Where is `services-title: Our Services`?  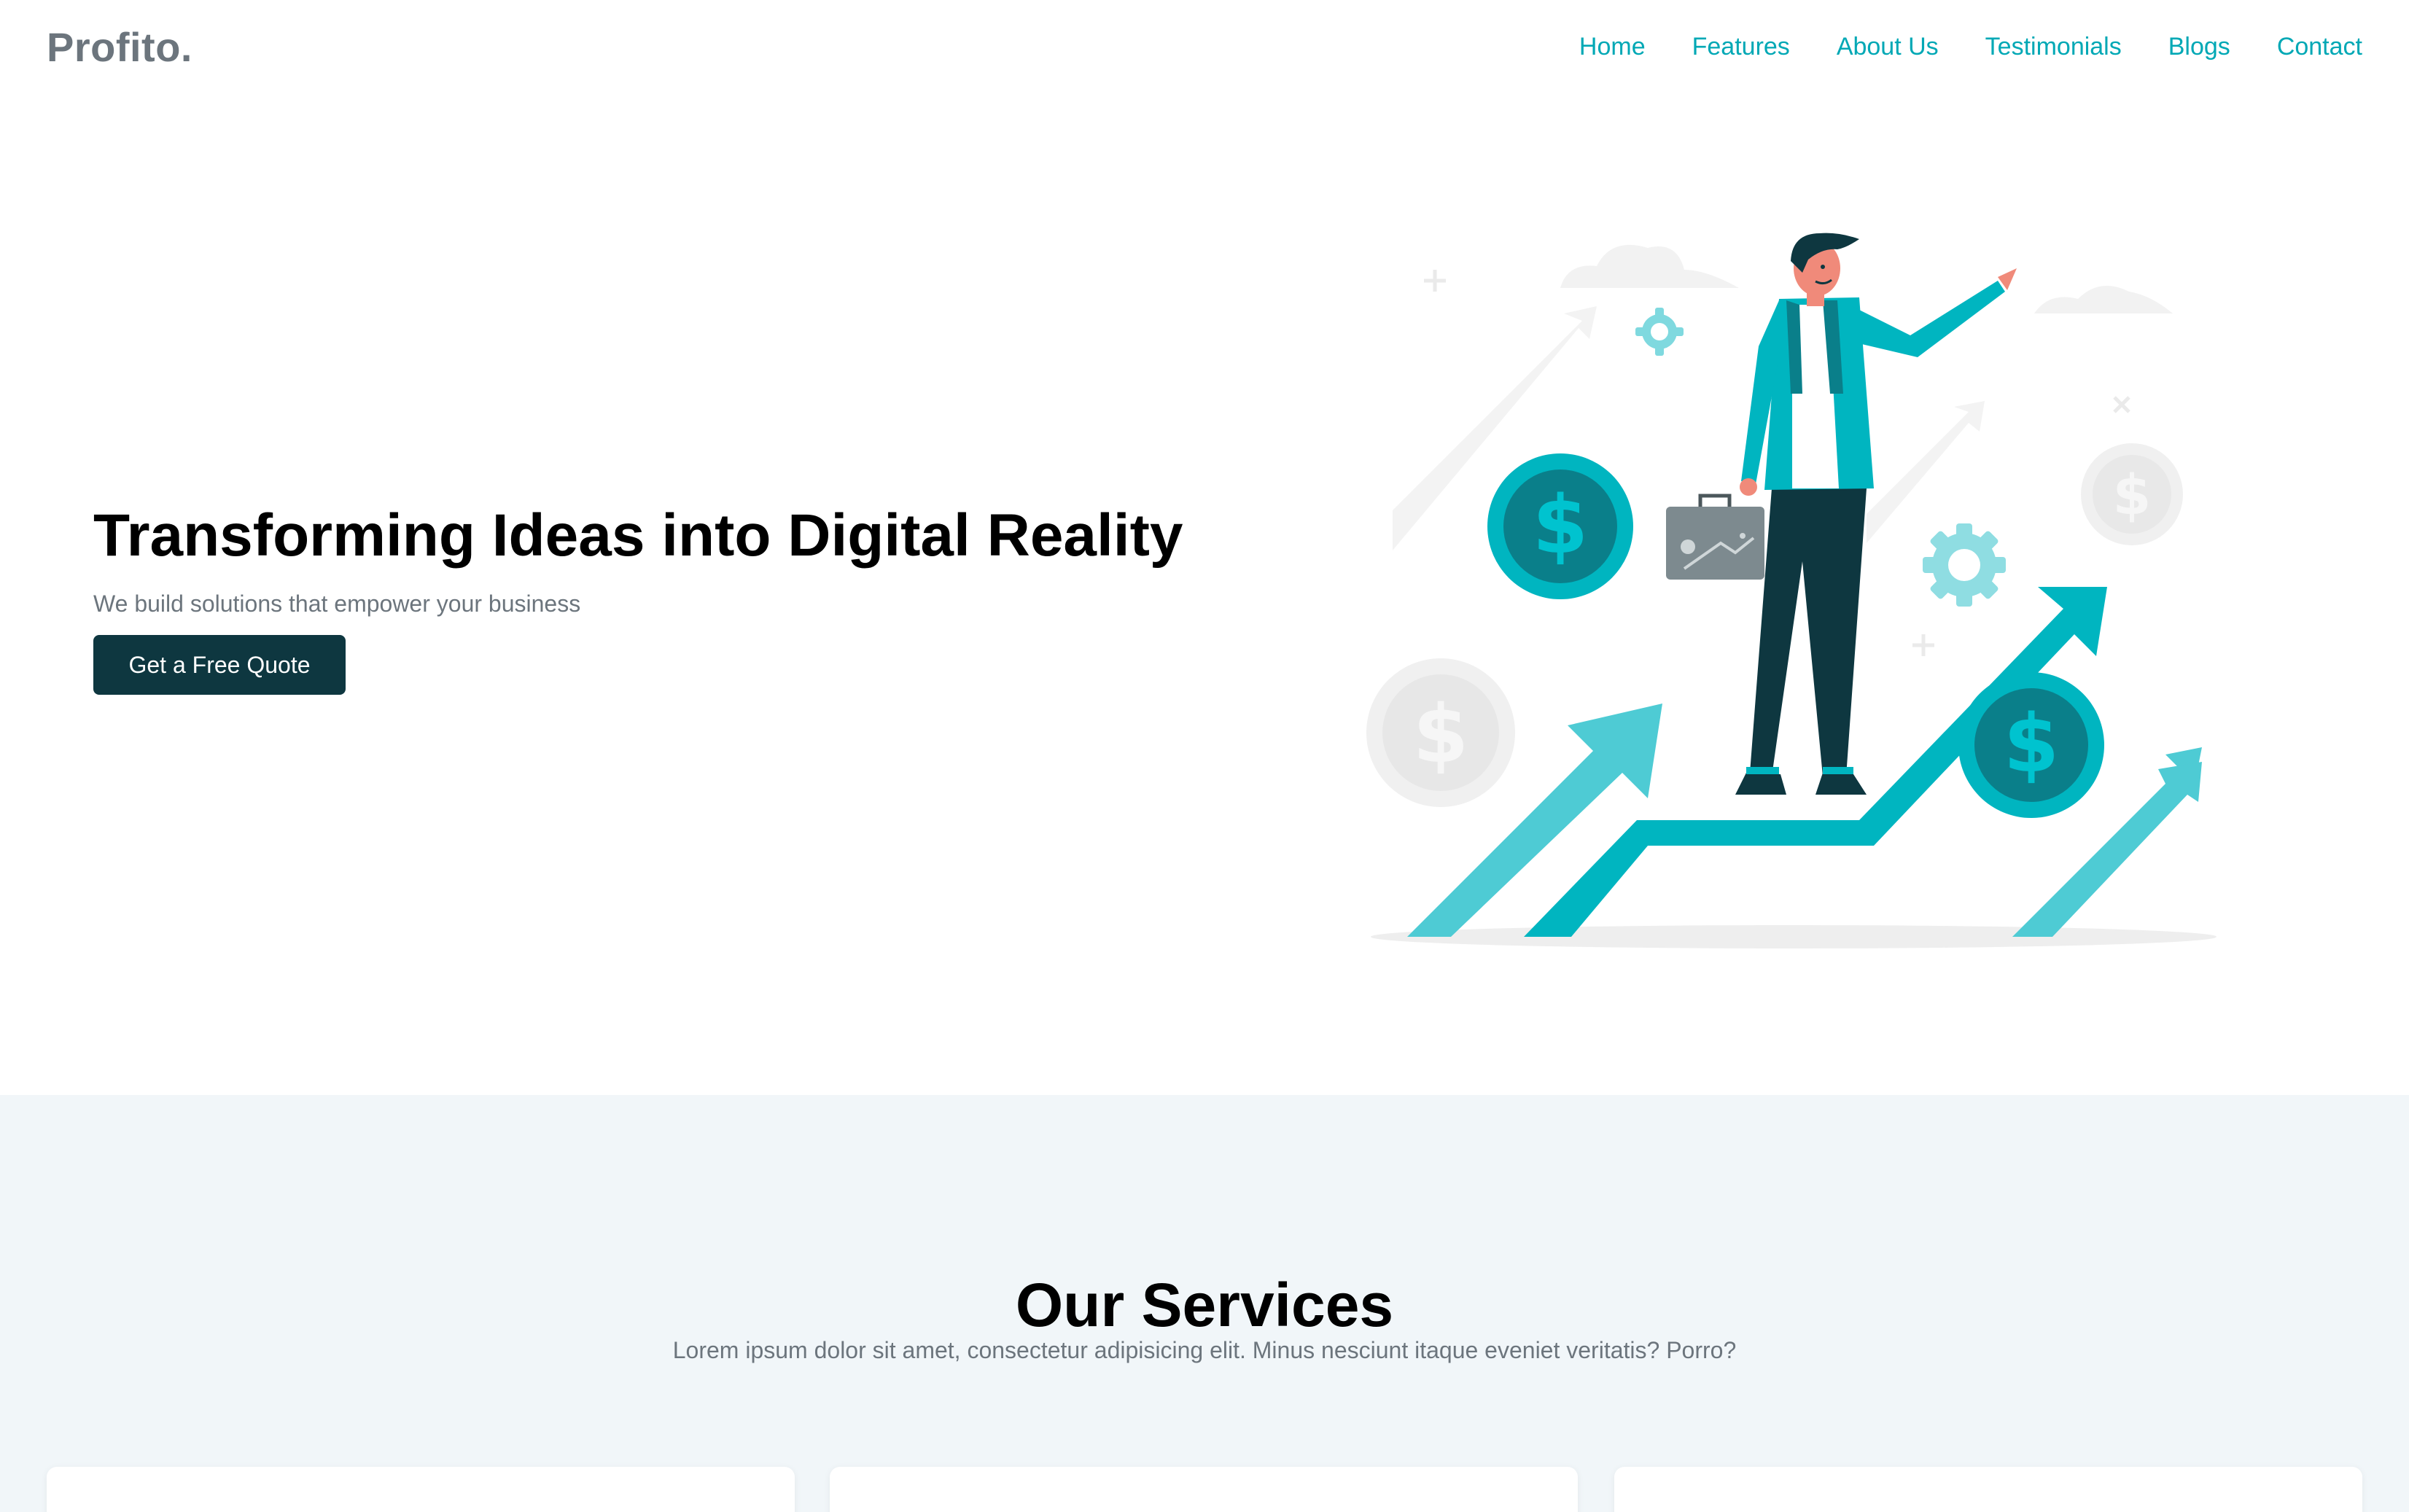
services-title: Our Services is located at coordinates (1204, 1305).